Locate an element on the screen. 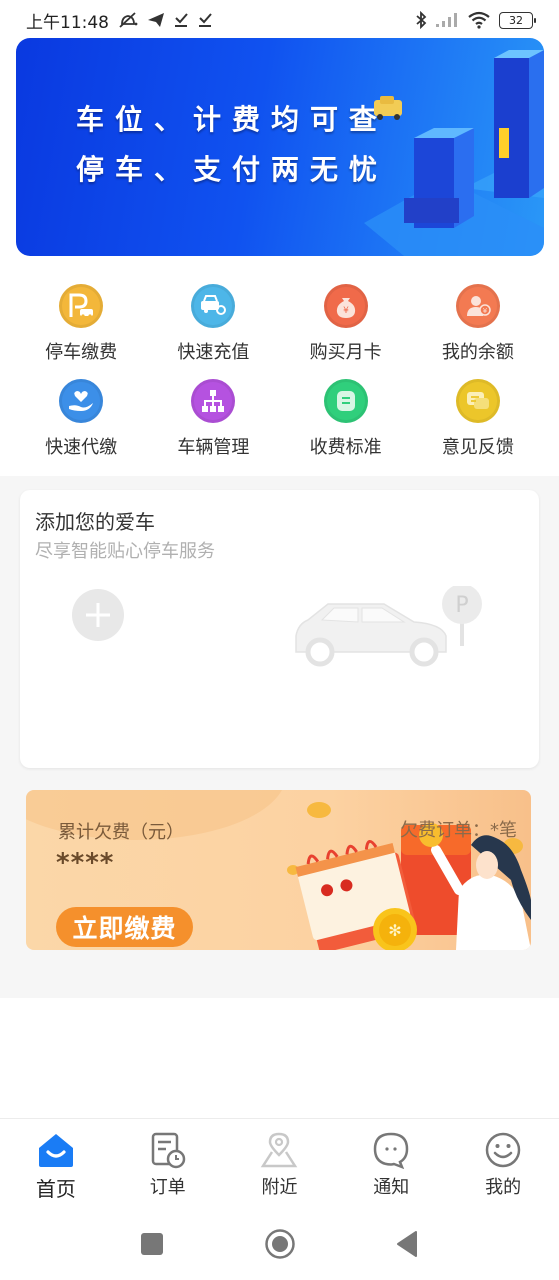 This screenshot has height=1280, width=559. tab-home: 首页 is located at coordinates (56, 1163).